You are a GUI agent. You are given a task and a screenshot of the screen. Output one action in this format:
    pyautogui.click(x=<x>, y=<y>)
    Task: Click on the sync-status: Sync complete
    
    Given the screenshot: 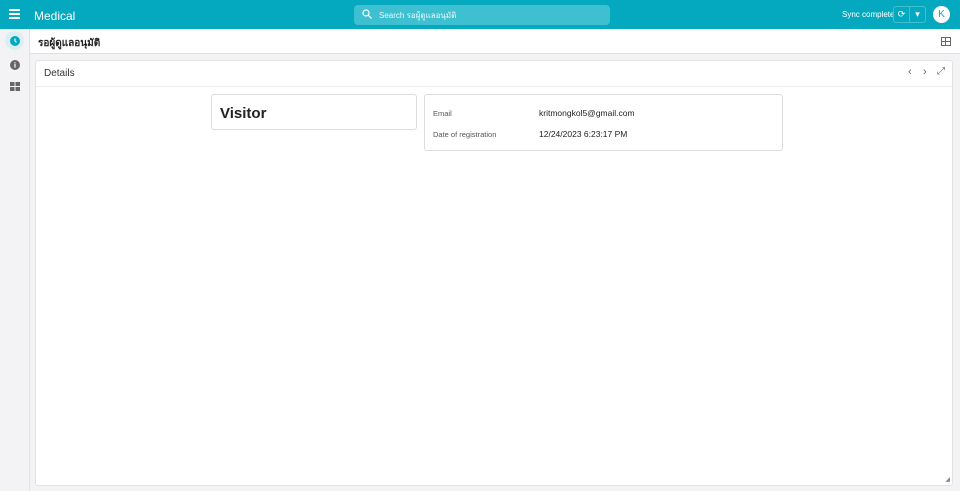 What is the action you would take?
    pyautogui.click(x=868, y=14)
    